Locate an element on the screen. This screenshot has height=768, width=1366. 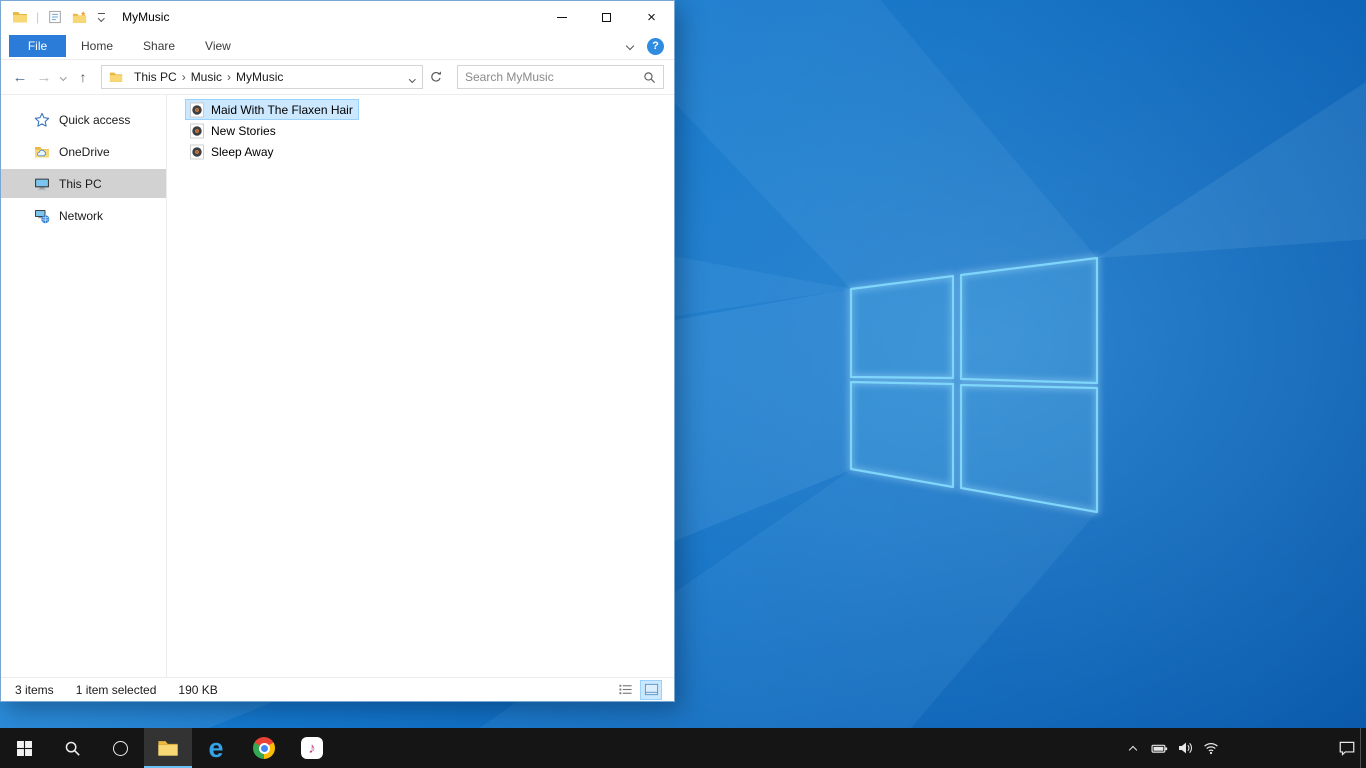
windows-logo-icon is located at coordinates (24, 748).